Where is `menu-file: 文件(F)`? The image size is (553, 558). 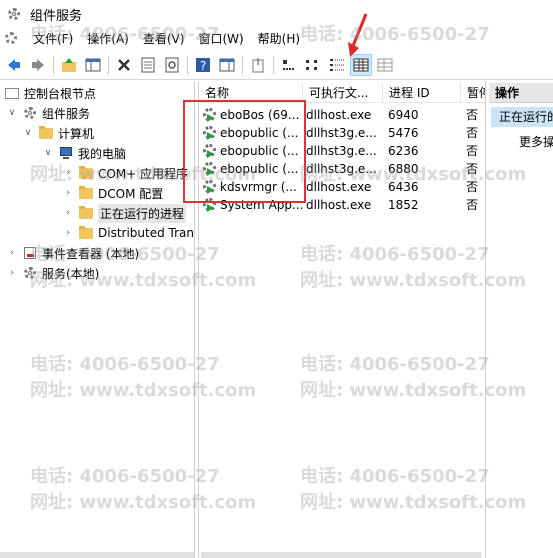 menu-file: 文件(F) is located at coordinates (53, 39).